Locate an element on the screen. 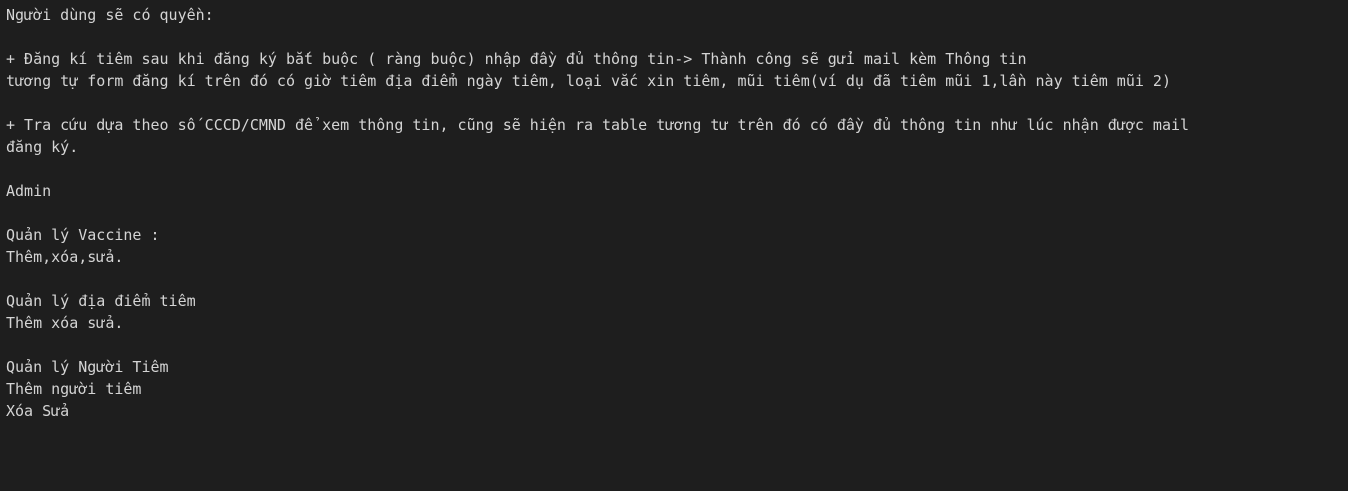 Image resolution: width=1348 pixels, height=491 pixels. text-line: Thêm người tiêm is located at coordinates (74, 389).